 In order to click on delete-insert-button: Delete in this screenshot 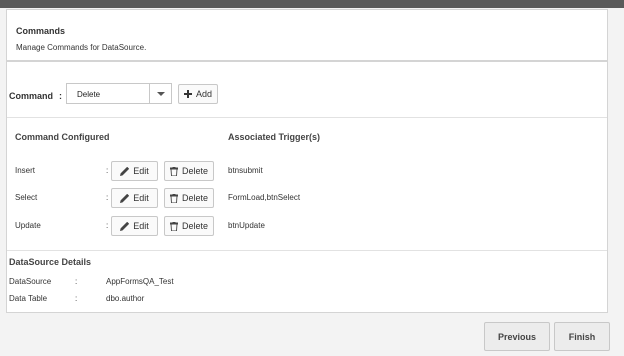, I will do `click(189, 171)`.